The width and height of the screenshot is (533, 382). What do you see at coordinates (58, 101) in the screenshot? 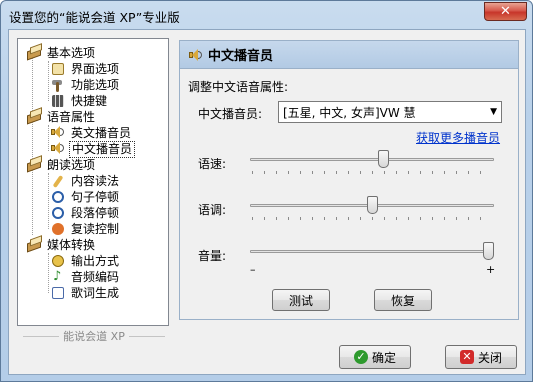
I see `keyboard-icon` at bounding box center [58, 101].